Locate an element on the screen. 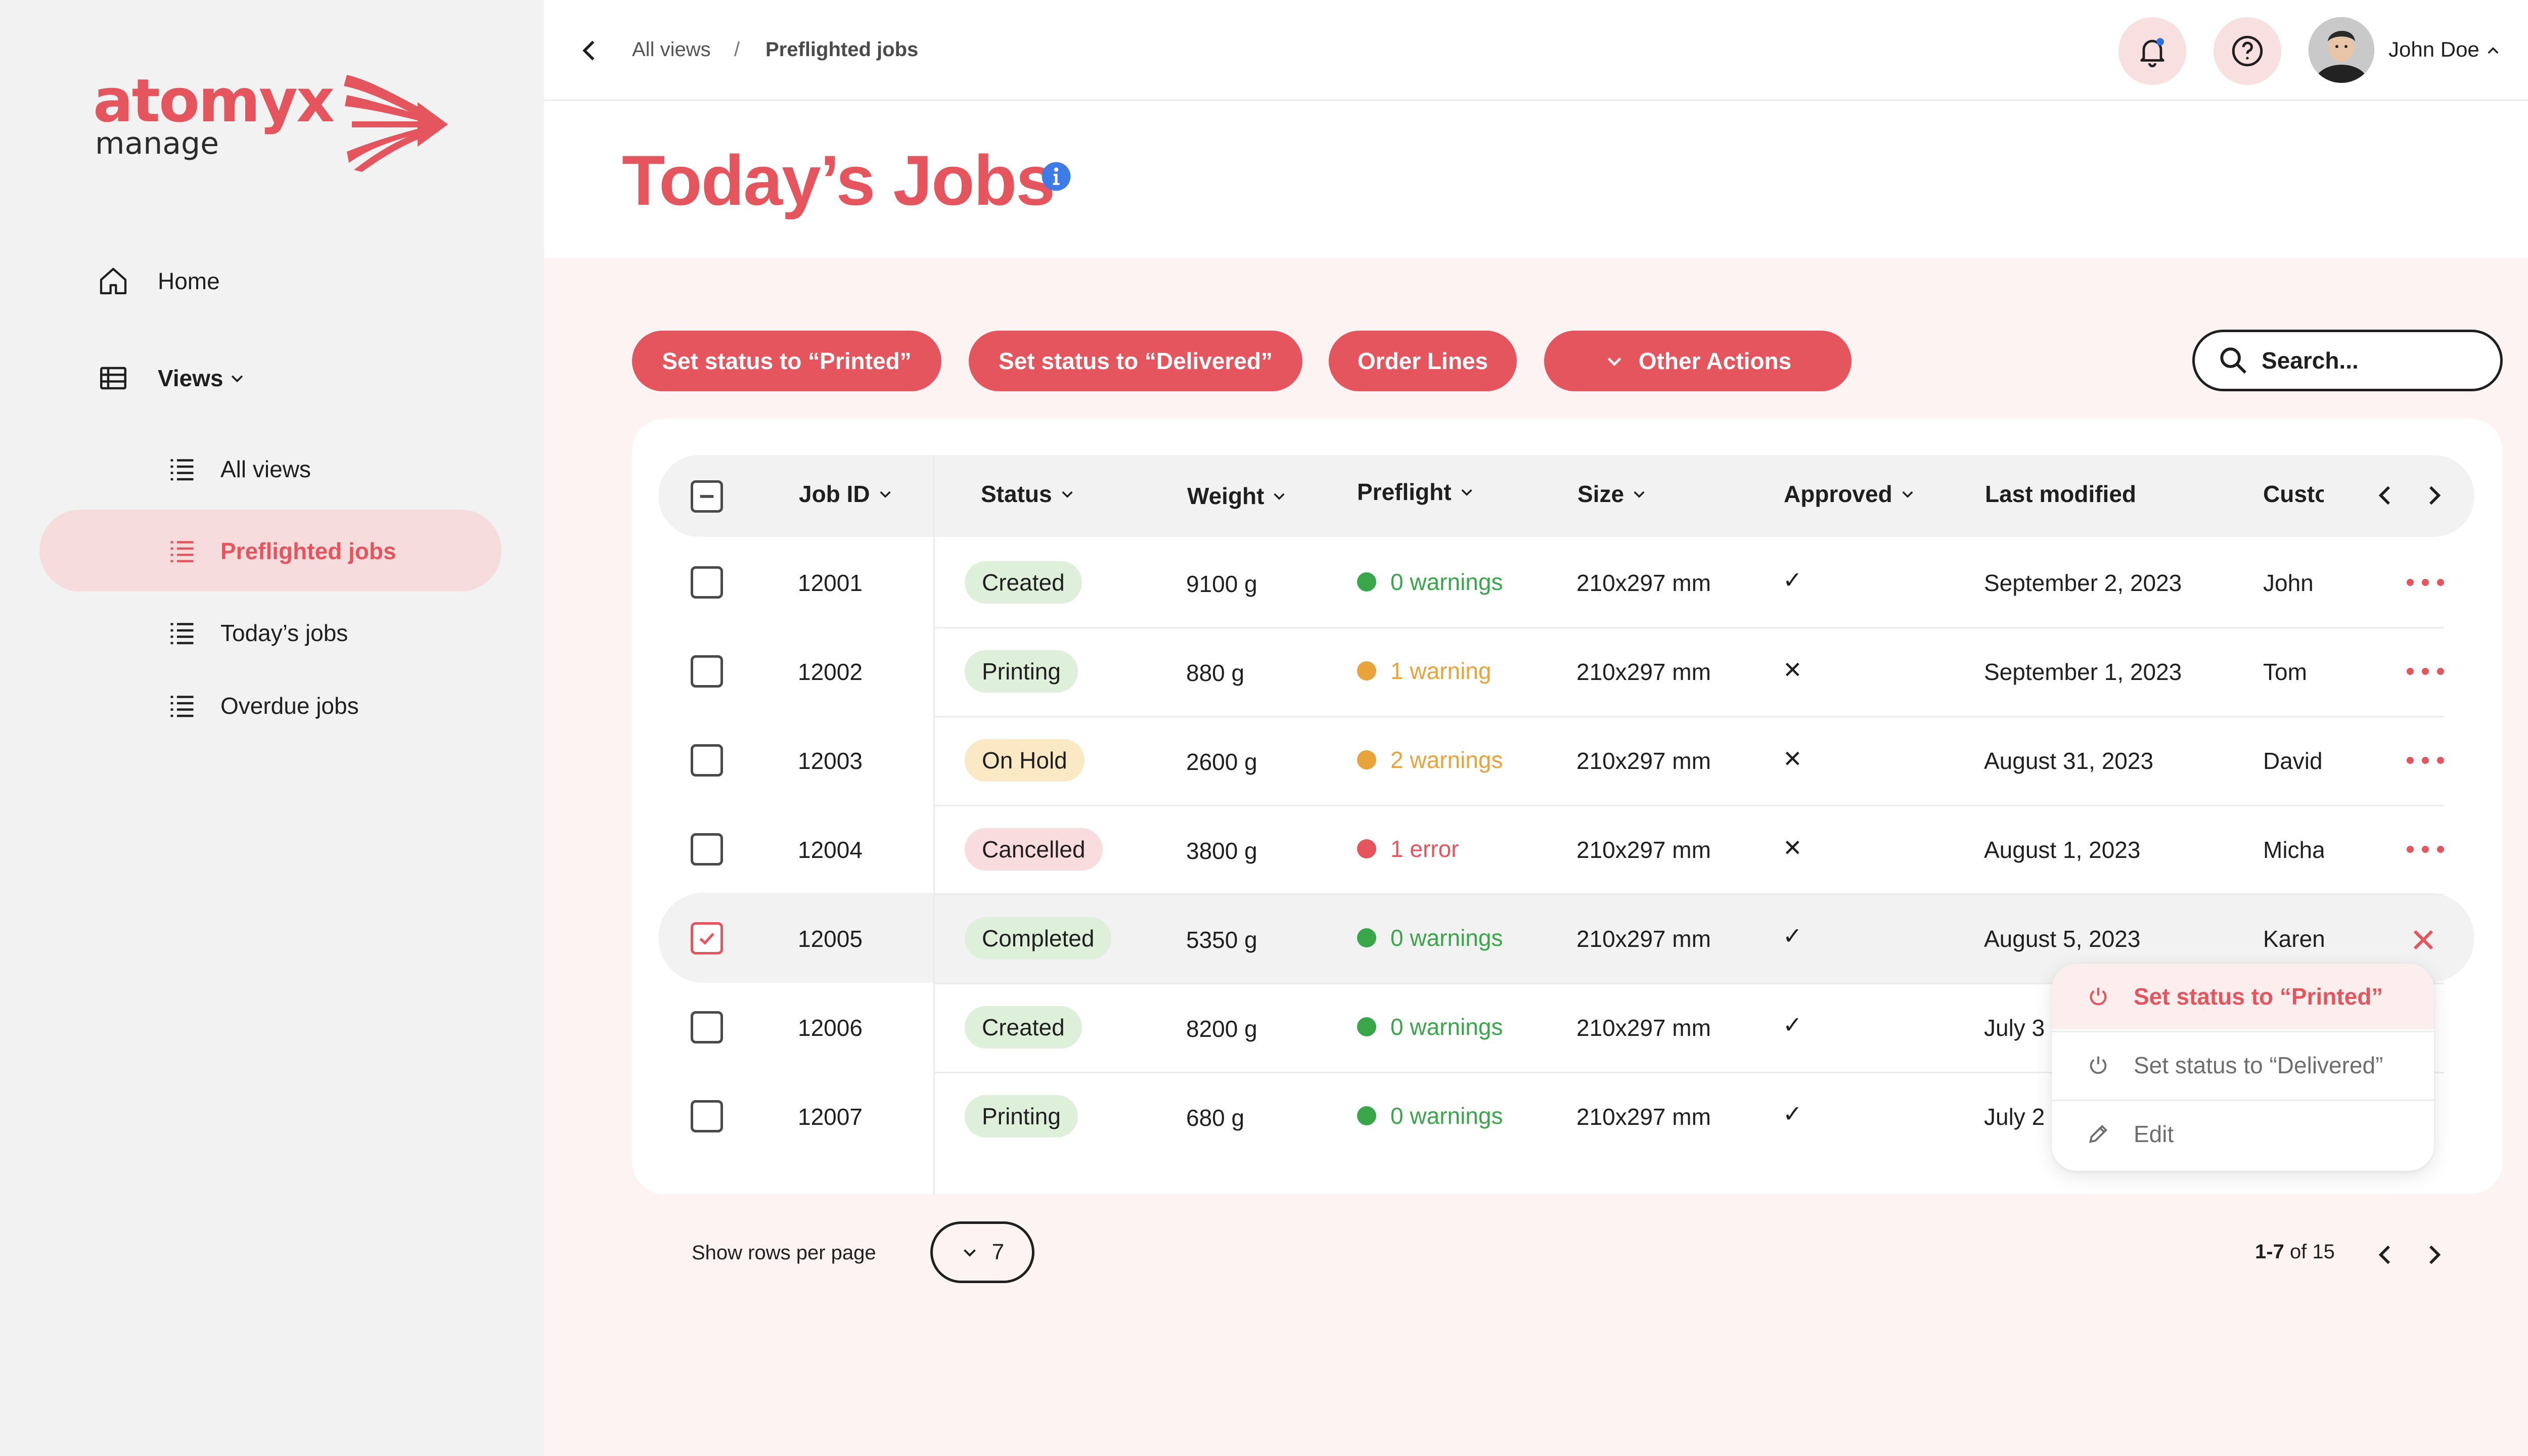 Image resolution: width=2528 pixels, height=1456 pixels. status-badge: Cancelled is located at coordinates (1034, 849).